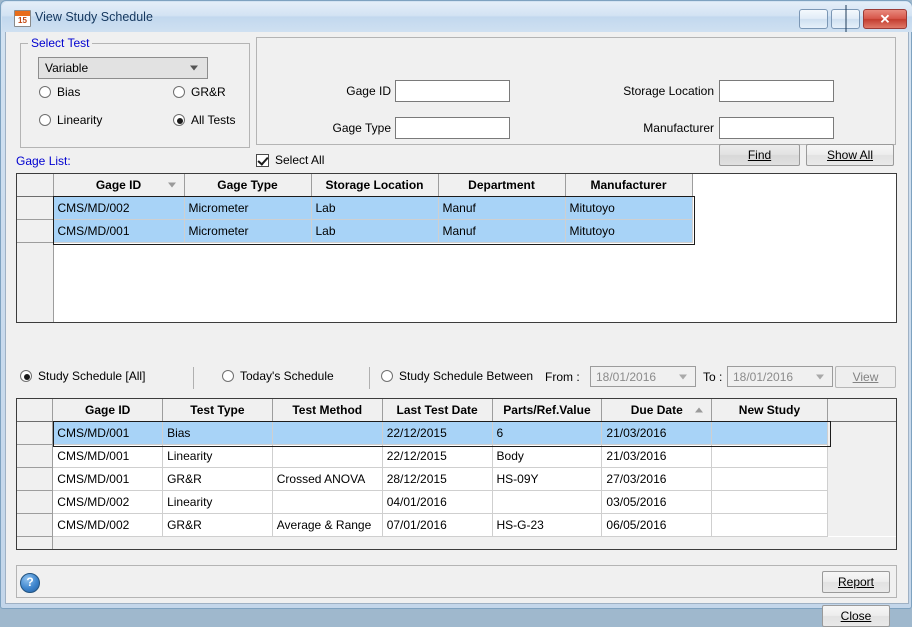 The image size is (912, 627). Describe the element at coordinates (301, 161) in the screenshot. I see `select-all-checkbox: Select All` at that location.